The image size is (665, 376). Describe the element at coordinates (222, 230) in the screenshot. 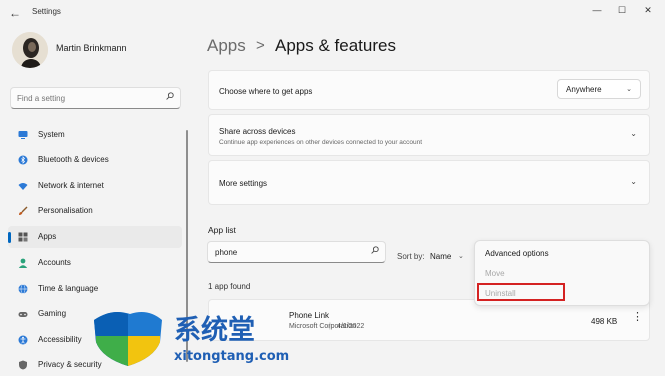

I see `app-list-heading: App list` at that location.